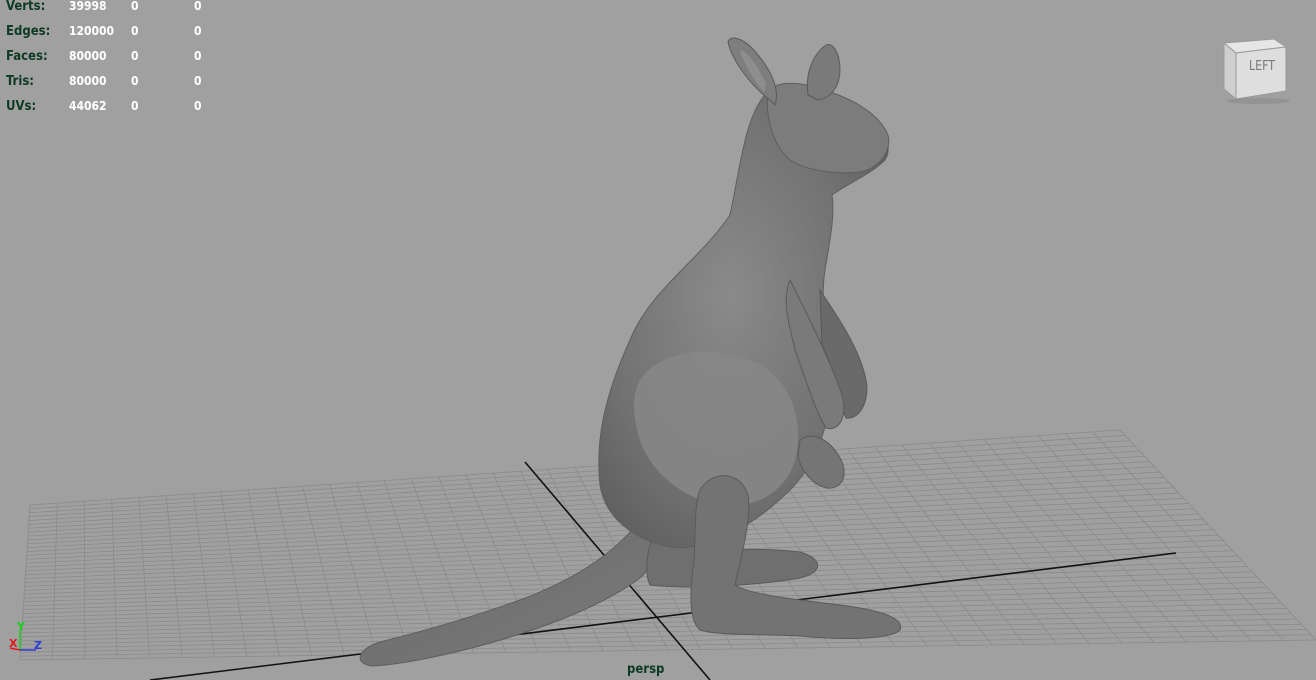  I want to click on hud-value: 44062, so click(88, 106).